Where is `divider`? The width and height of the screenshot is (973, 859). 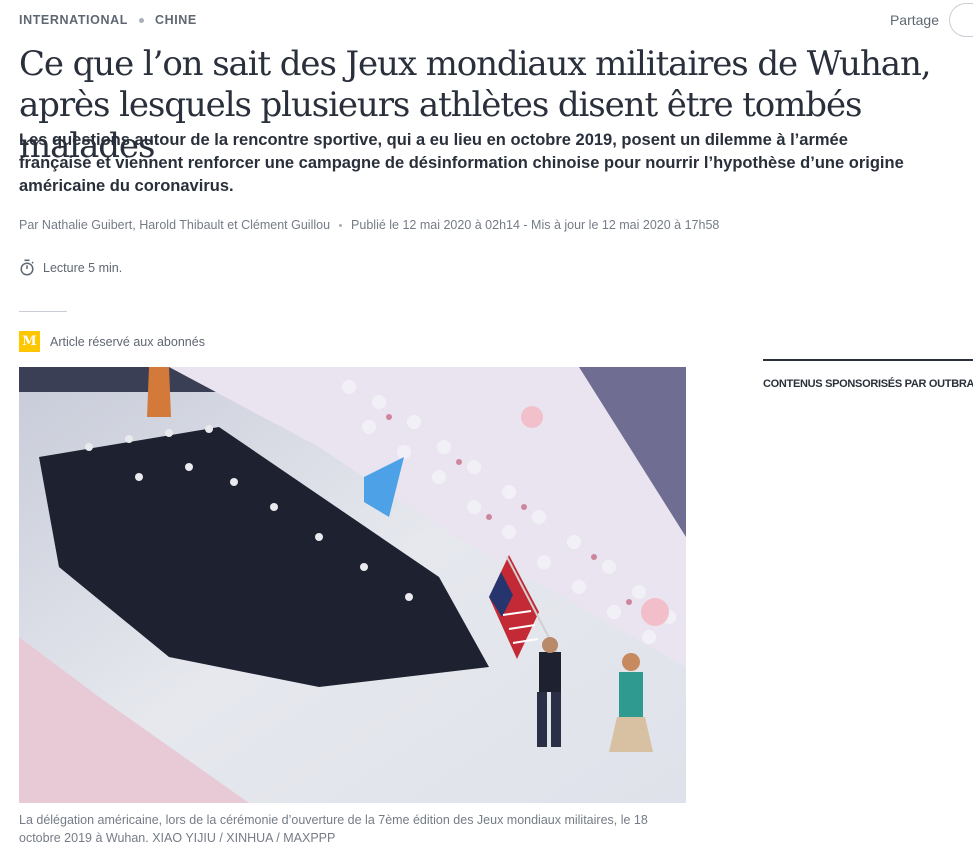 divider is located at coordinates (43, 311).